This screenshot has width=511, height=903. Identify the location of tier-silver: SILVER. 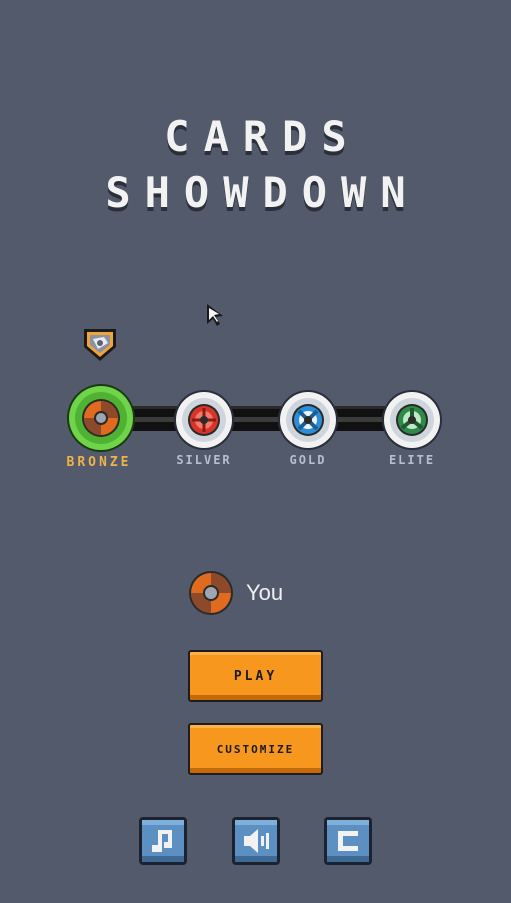
(204, 428).